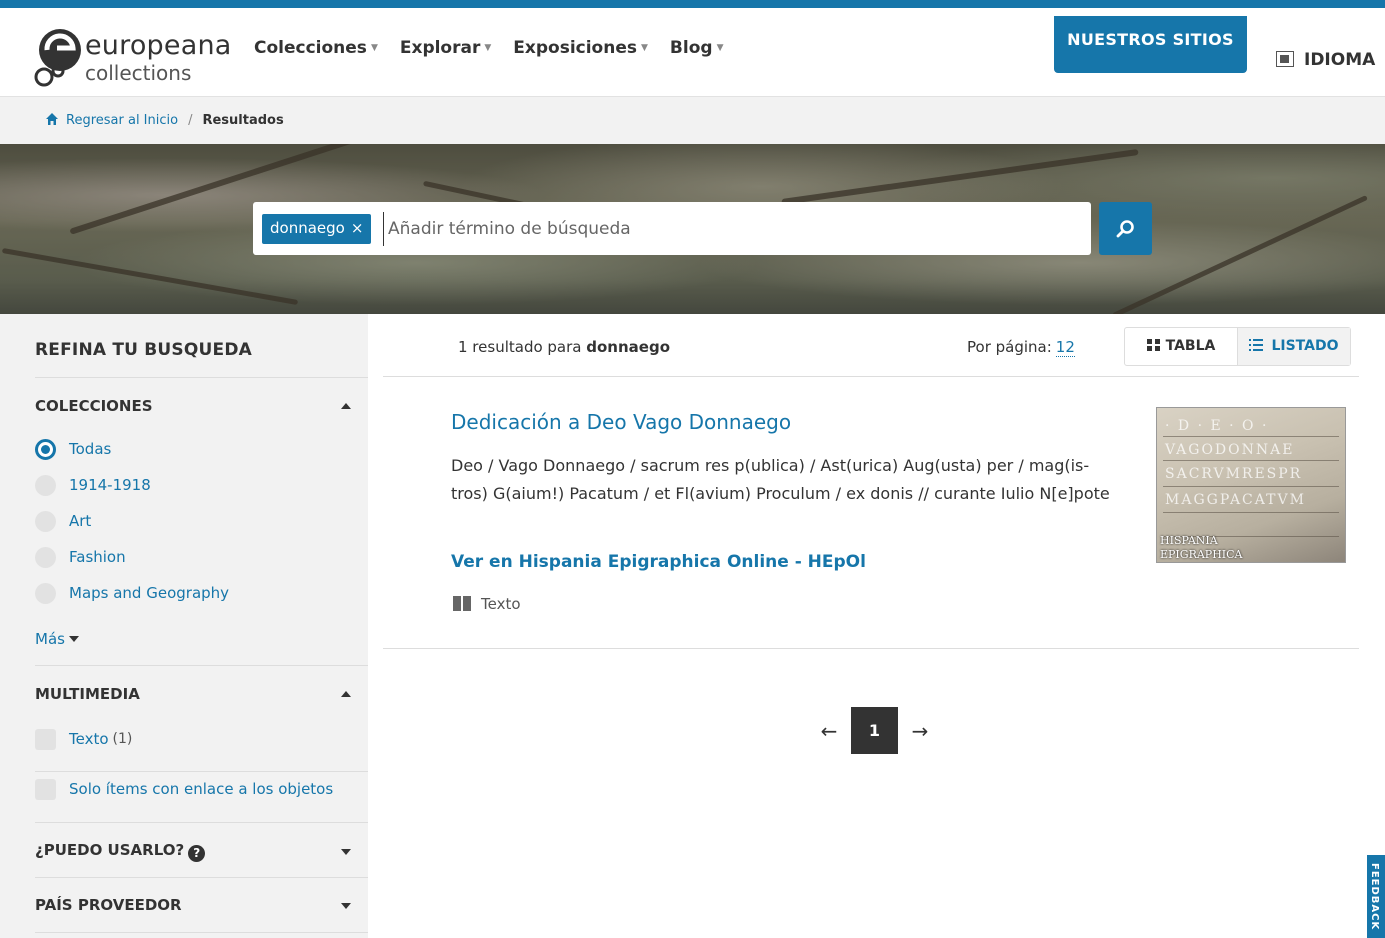  Describe the element at coordinates (621, 422) in the screenshot. I see `result-title-link: Dedicación a Deo Vago Donnaego` at that location.